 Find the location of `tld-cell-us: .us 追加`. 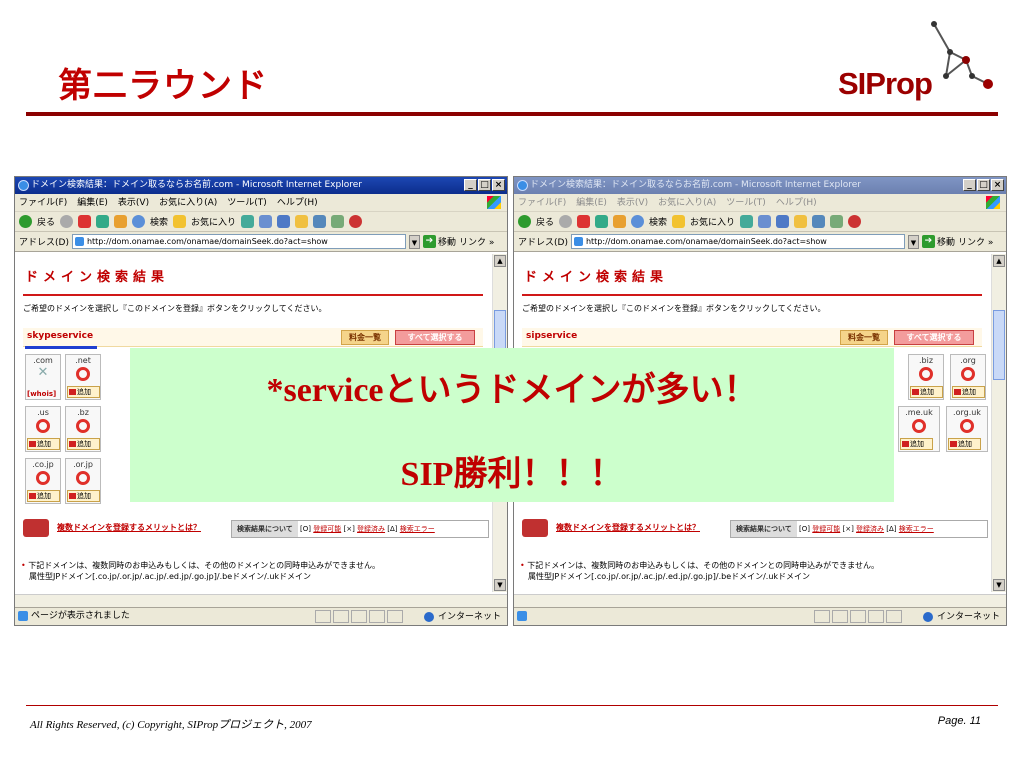

tld-cell-us: .us 追加 is located at coordinates (43, 429).